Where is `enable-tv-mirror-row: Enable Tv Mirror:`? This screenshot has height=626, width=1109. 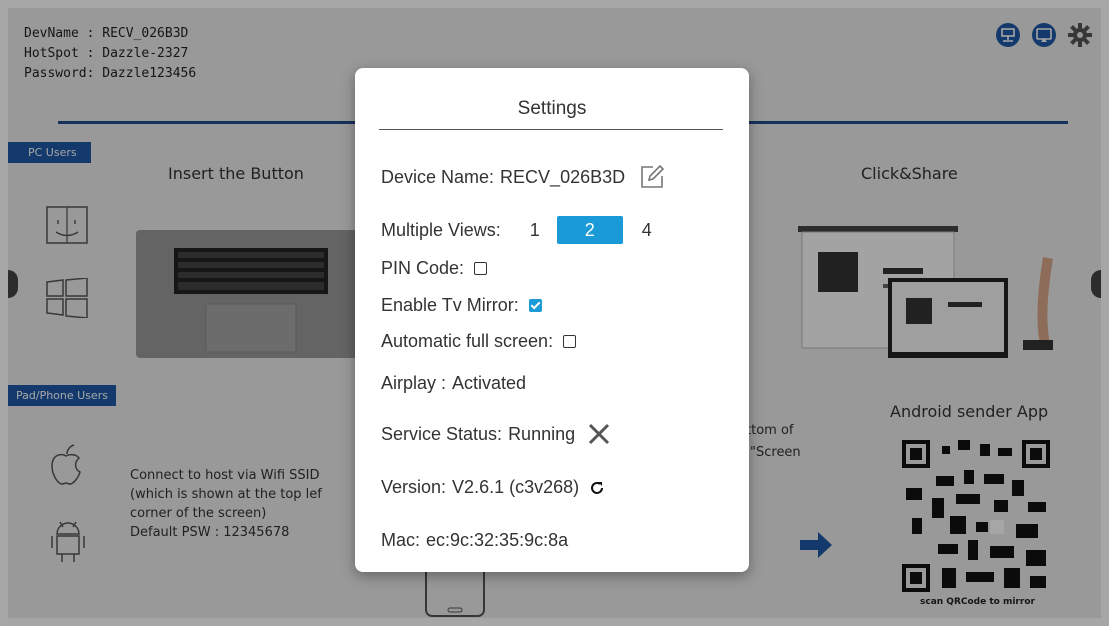
enable-tv-mirror-row: Enable Tv Mirror: is located at coordinates (461, 305).